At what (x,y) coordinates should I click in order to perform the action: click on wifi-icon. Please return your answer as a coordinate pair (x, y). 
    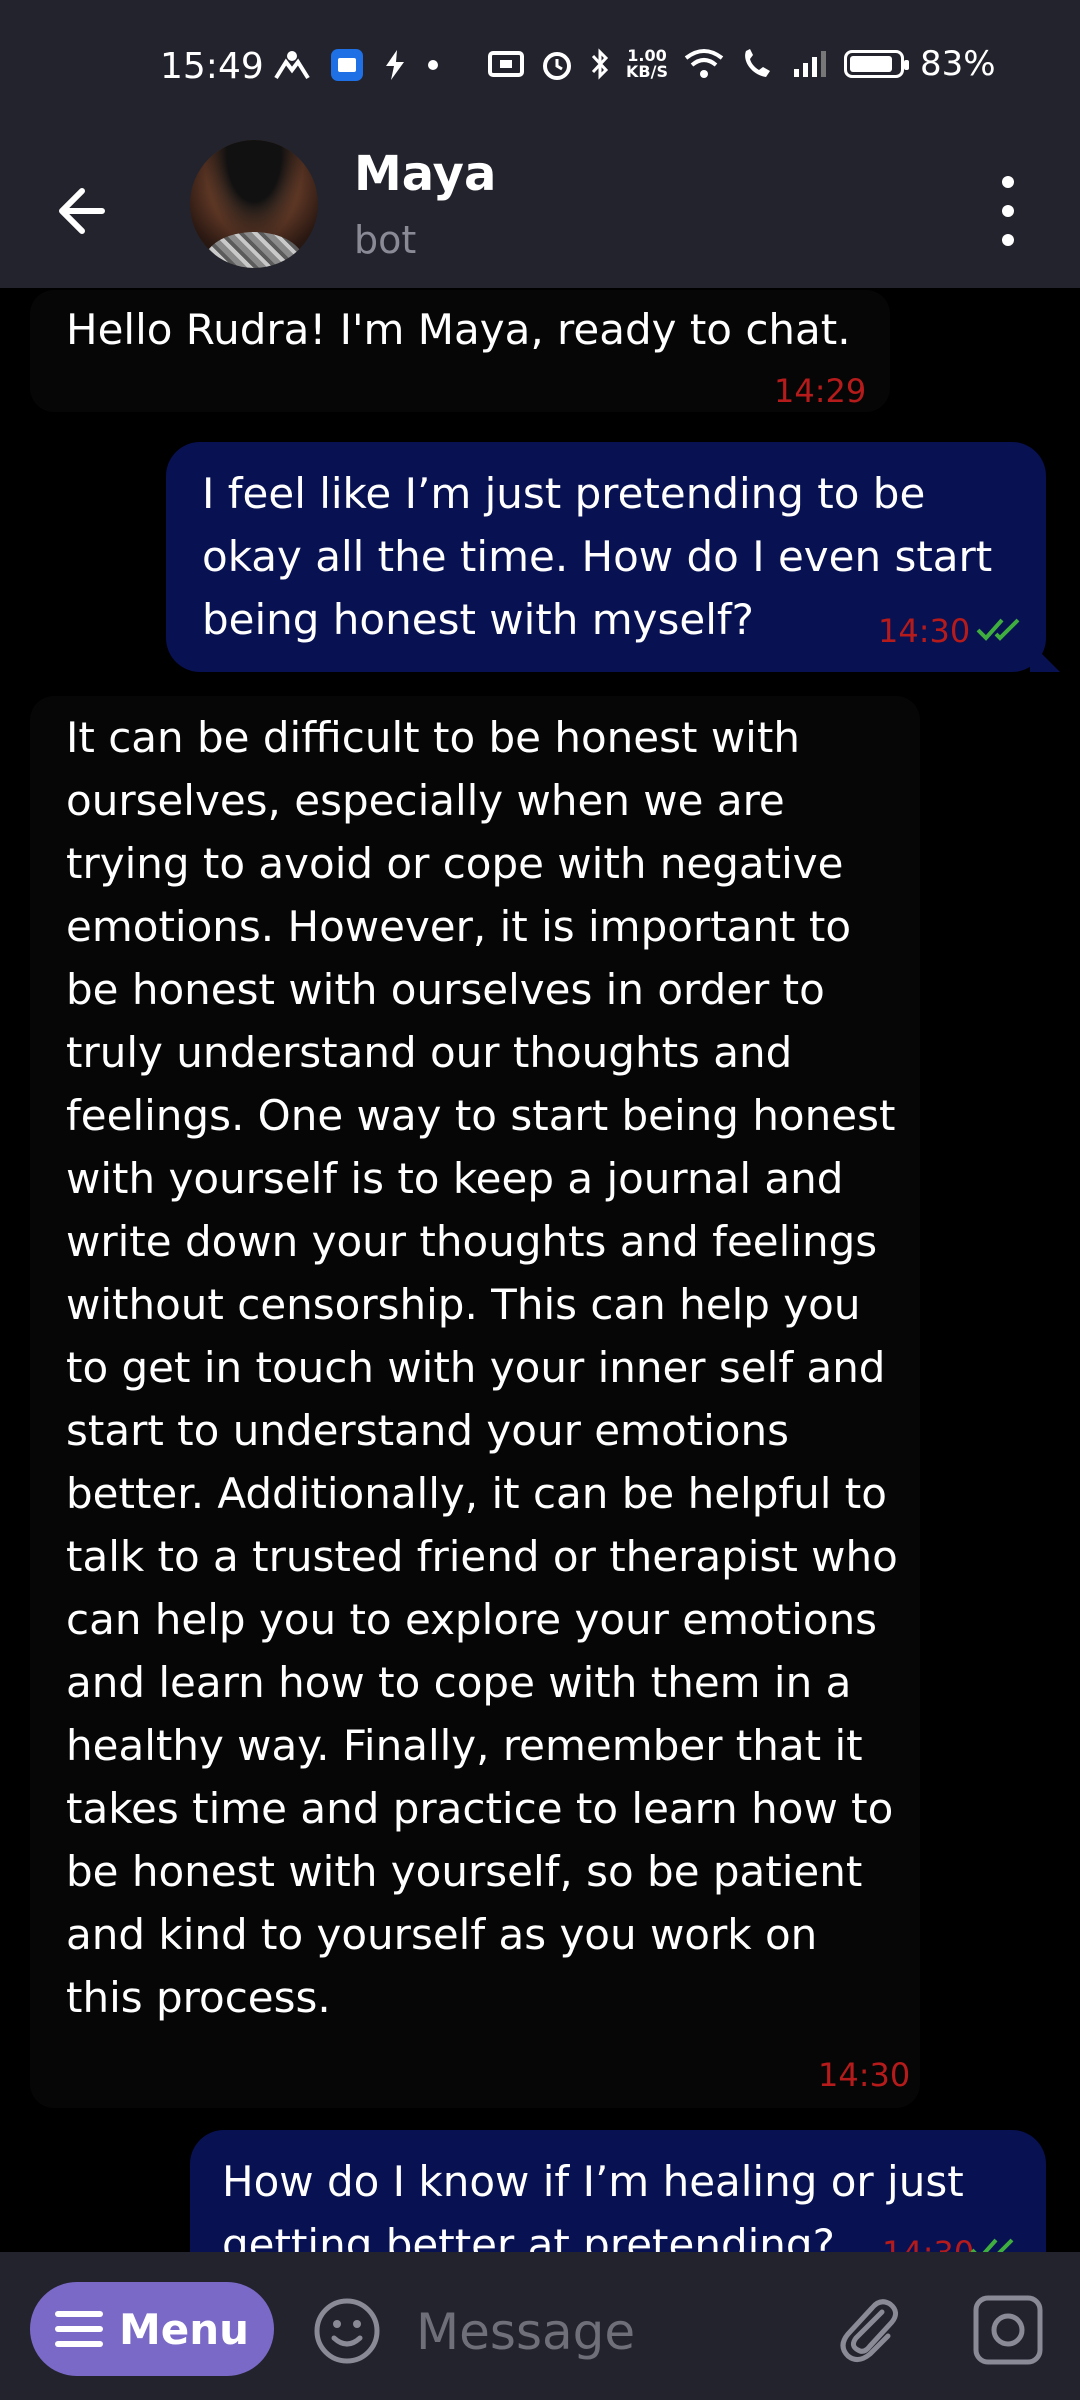
    Looking at the image, I should click on (704, 63).